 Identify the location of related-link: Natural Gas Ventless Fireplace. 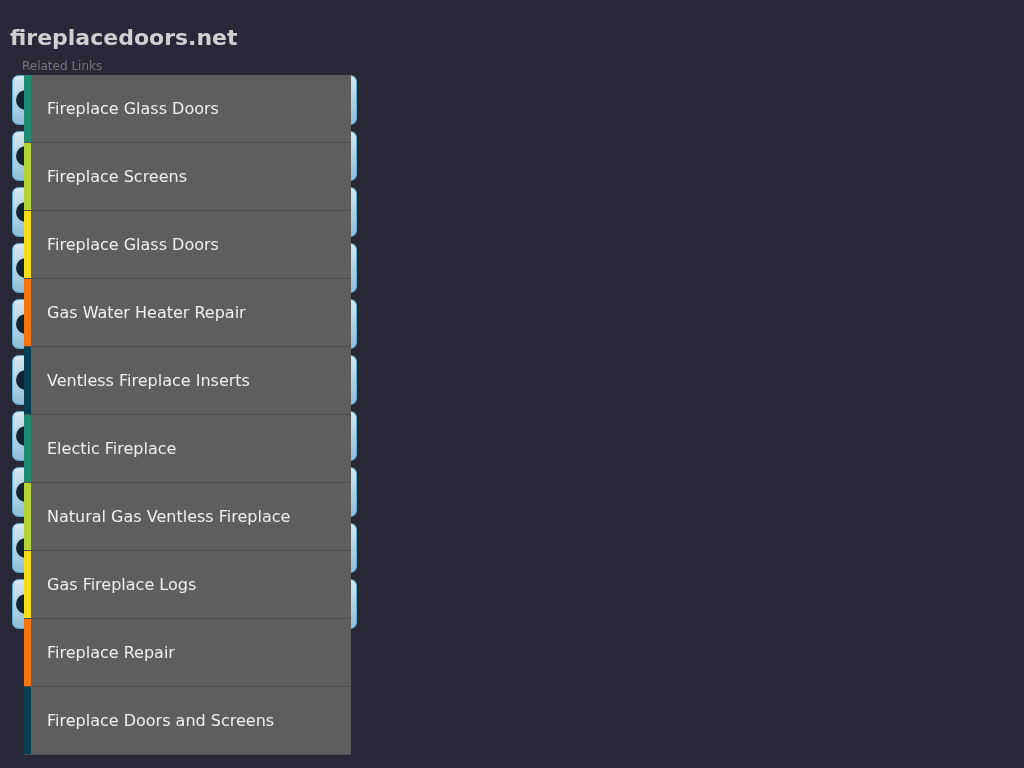
(187, 517).